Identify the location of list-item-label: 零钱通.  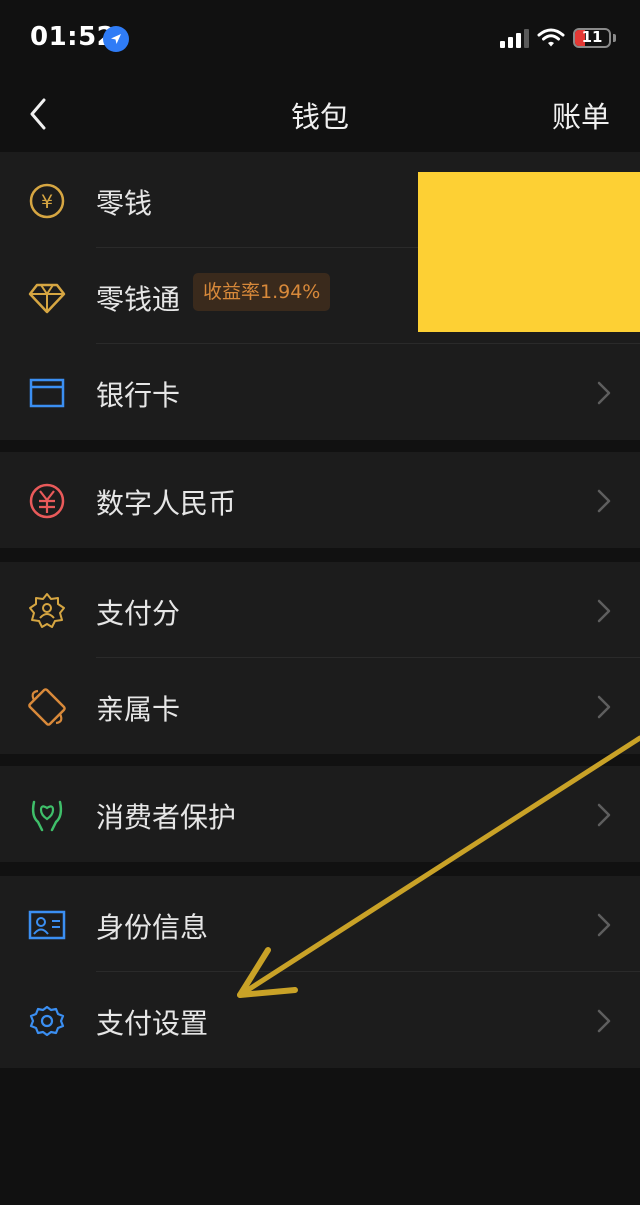
(138, 299).